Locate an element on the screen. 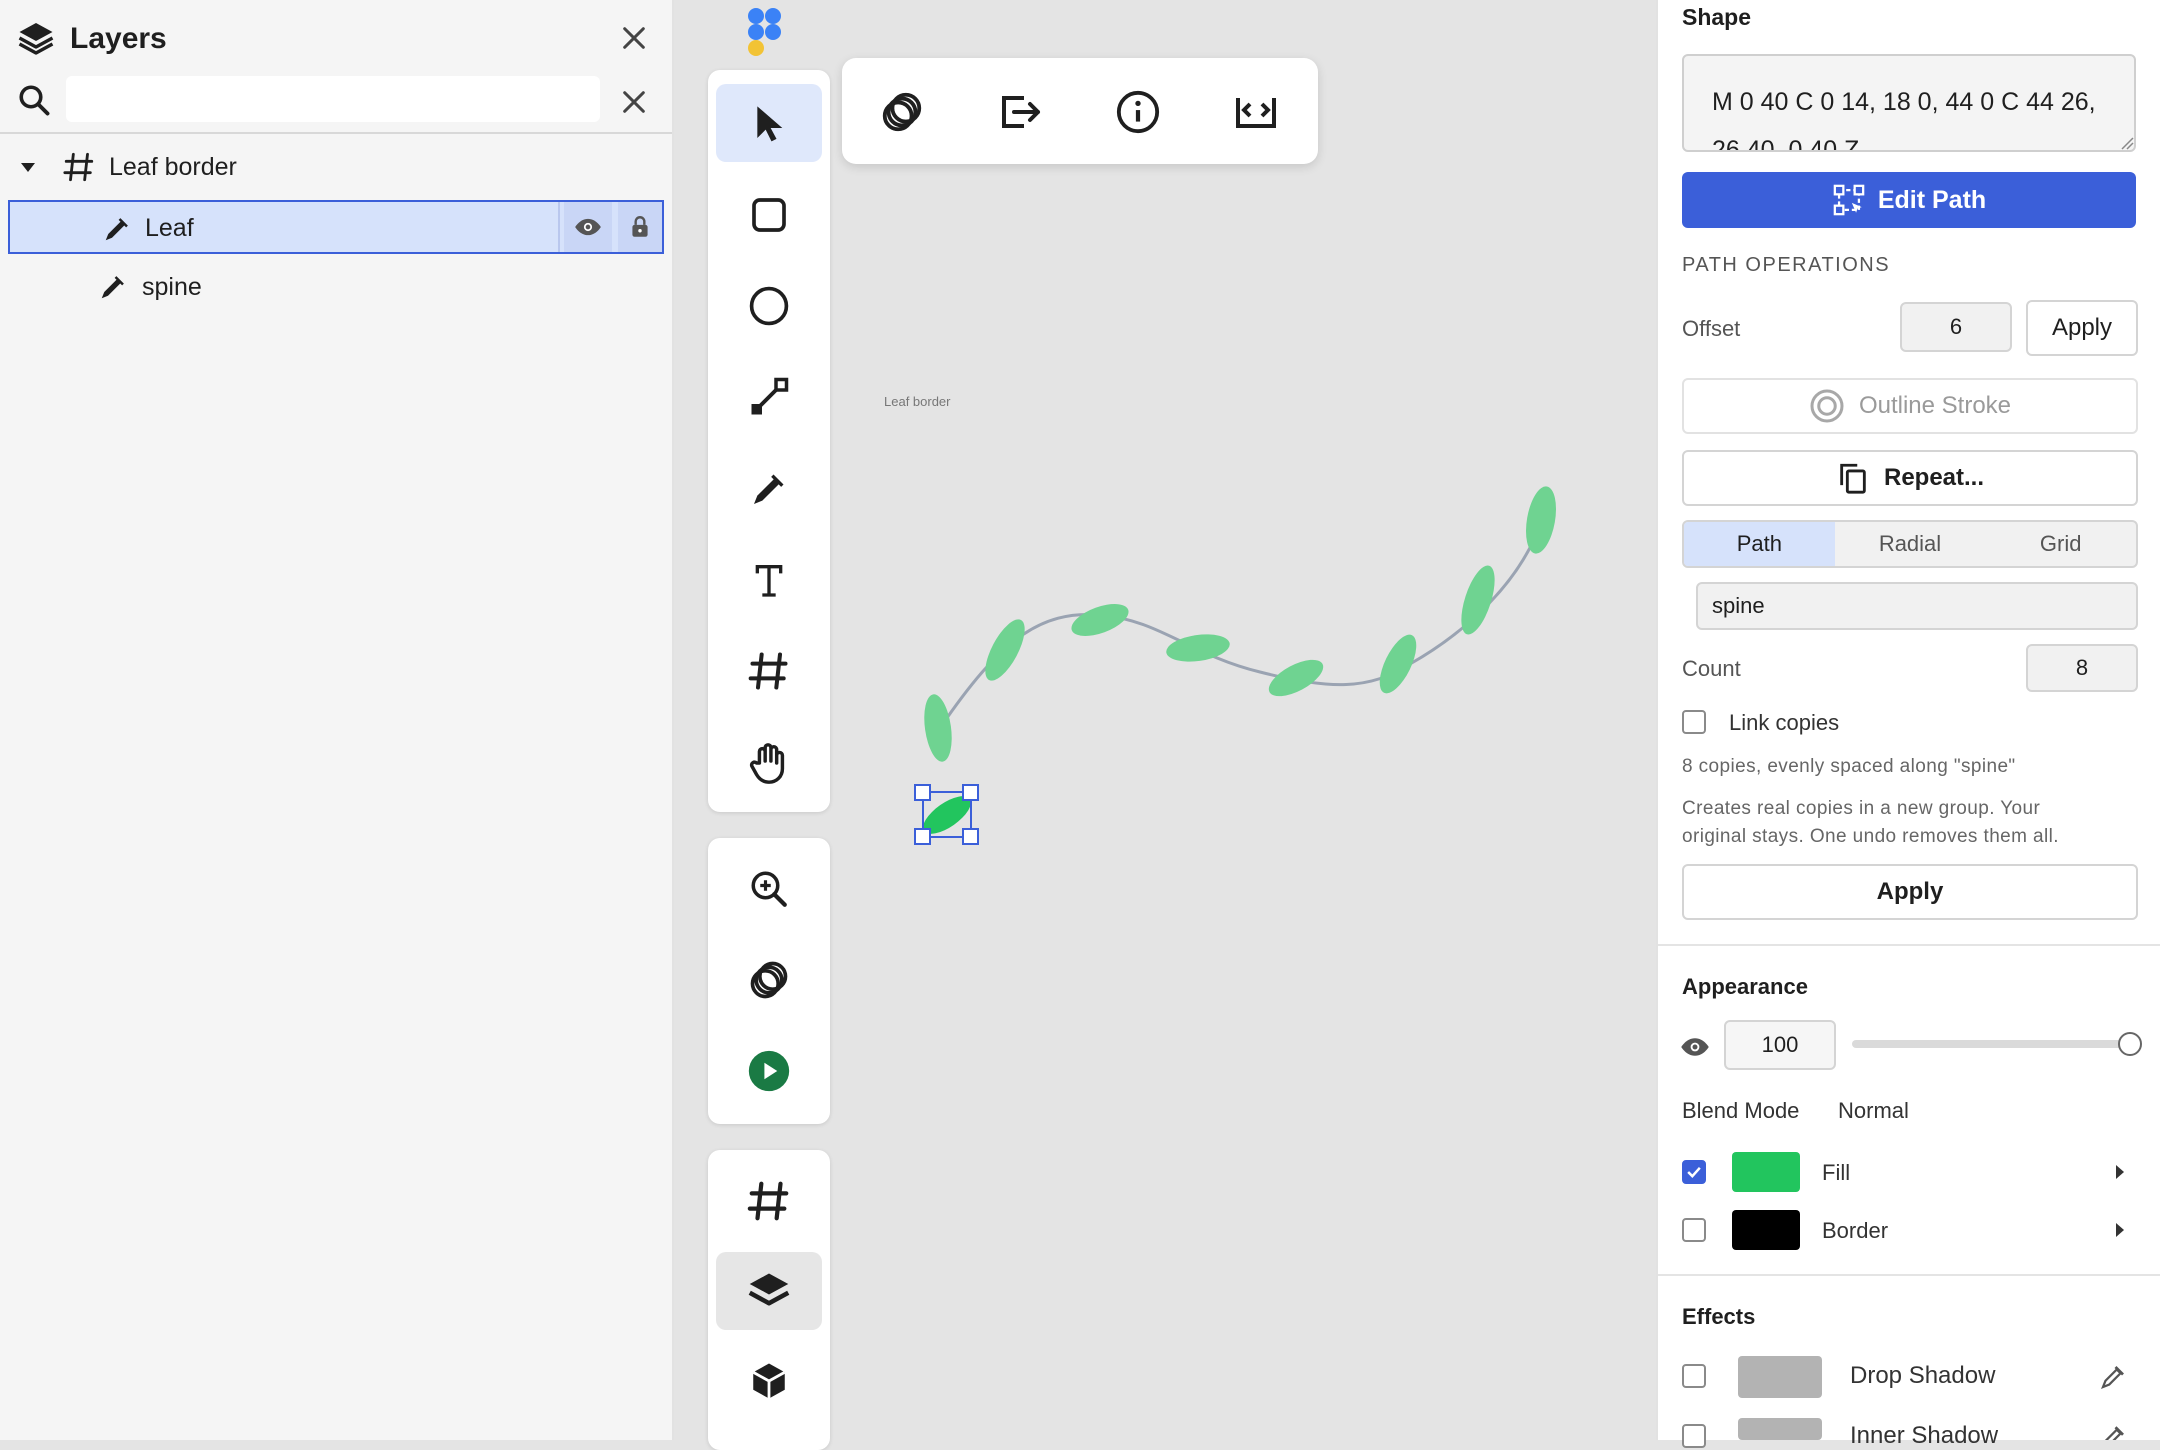 The image size is (2160, 1450). opacity-slider-track is located at coordinates (1991, 1044).